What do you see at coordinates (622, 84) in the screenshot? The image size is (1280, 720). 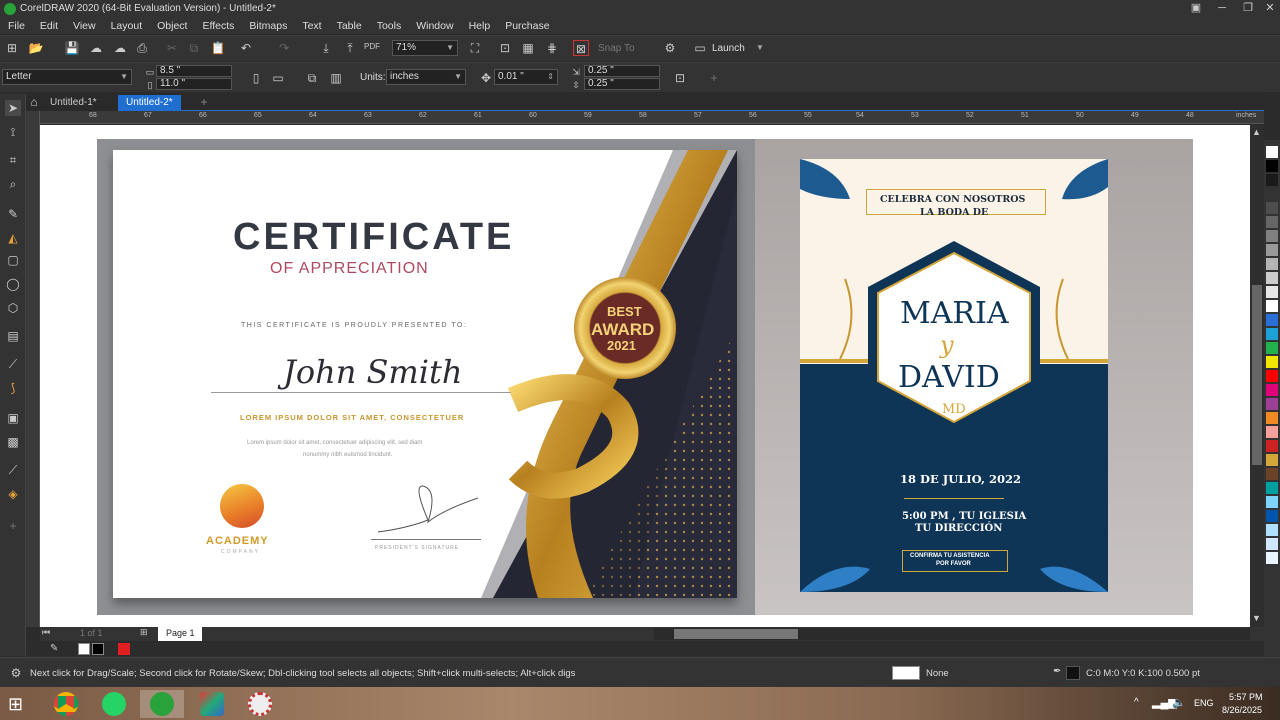 I see `duplicate-y-field: 0.25 "` at bounding box center [622, 84].